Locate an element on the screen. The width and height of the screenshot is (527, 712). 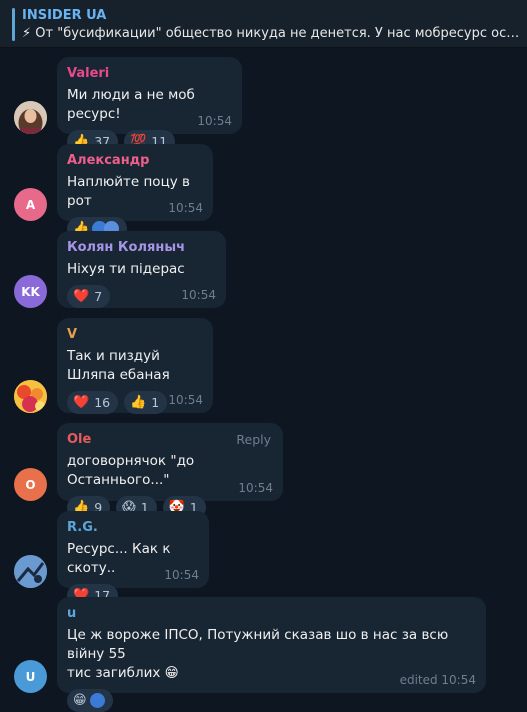
reply-button: Reply is located at coordinates (253, 439).